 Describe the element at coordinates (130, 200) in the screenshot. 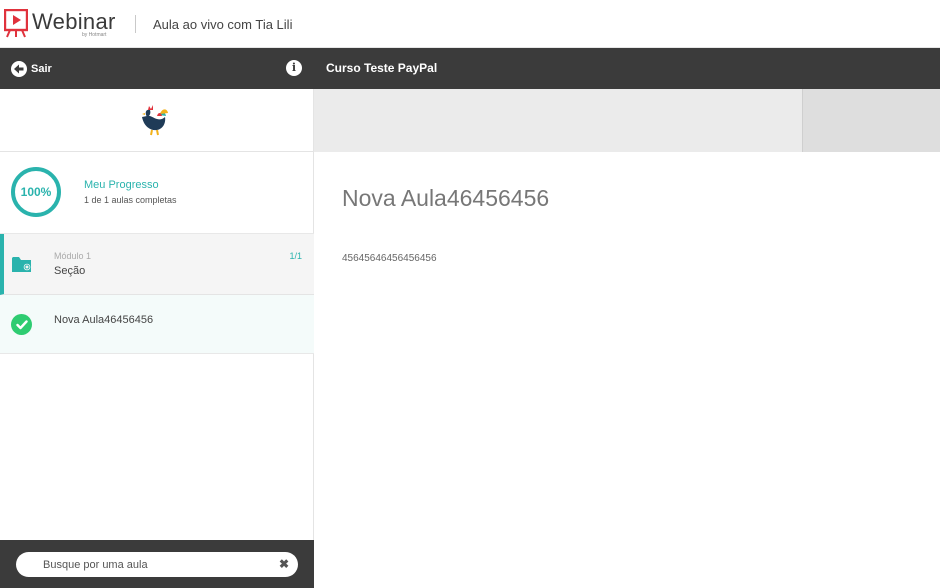

I see `progress-subtitle: 1 de 1 aulas completas` at that location.